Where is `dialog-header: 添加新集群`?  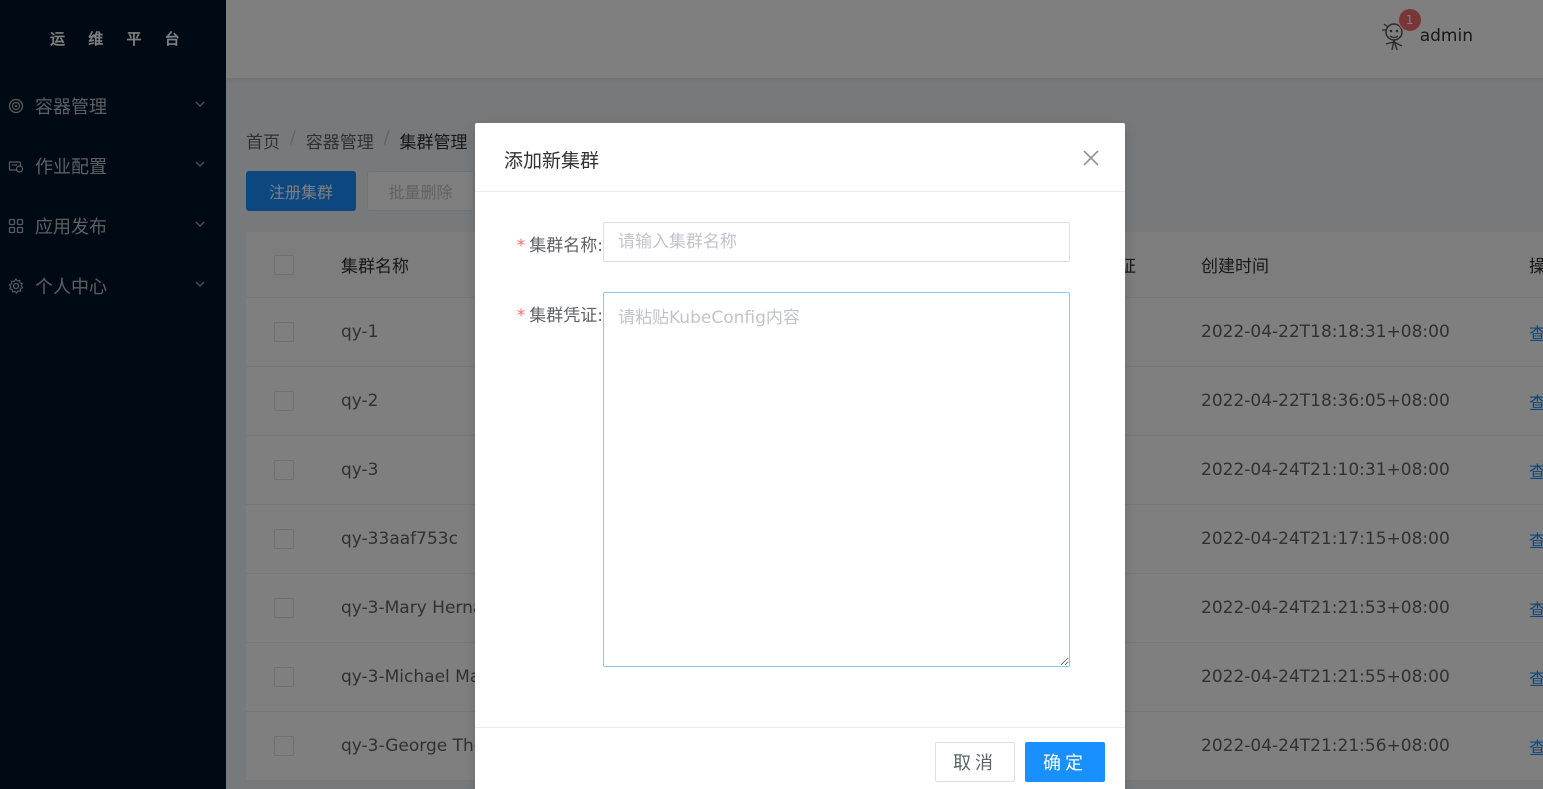
dialog-header: 添加新集群 is located at coordinates (800, 157).